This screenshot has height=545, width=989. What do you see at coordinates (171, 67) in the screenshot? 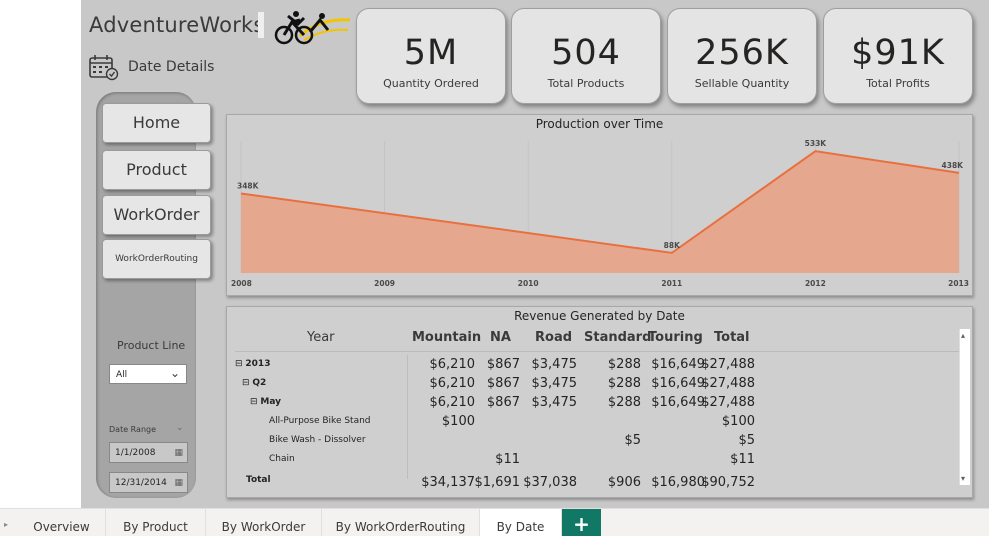
I see `page-title: Date Details` at bounding box center [171, 67].